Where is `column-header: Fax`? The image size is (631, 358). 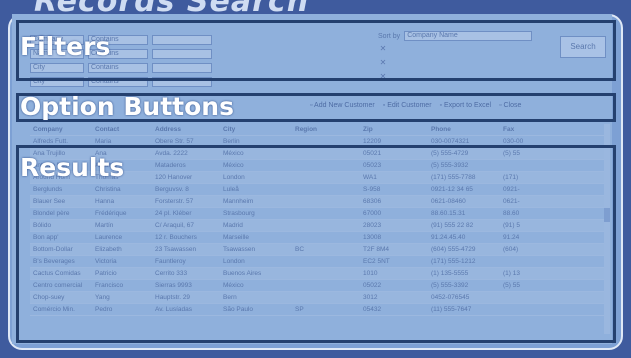
column-header: Fax is located at coordinates (530, 129).